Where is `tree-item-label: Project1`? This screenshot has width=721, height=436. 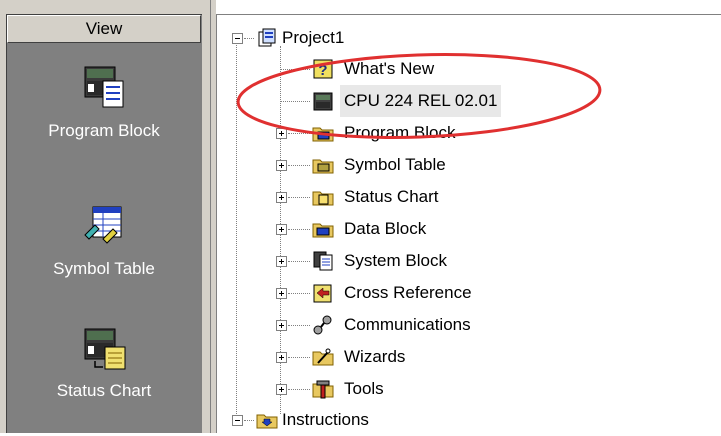
tree-item-label: Project1 is located at coordinates (313, 37).